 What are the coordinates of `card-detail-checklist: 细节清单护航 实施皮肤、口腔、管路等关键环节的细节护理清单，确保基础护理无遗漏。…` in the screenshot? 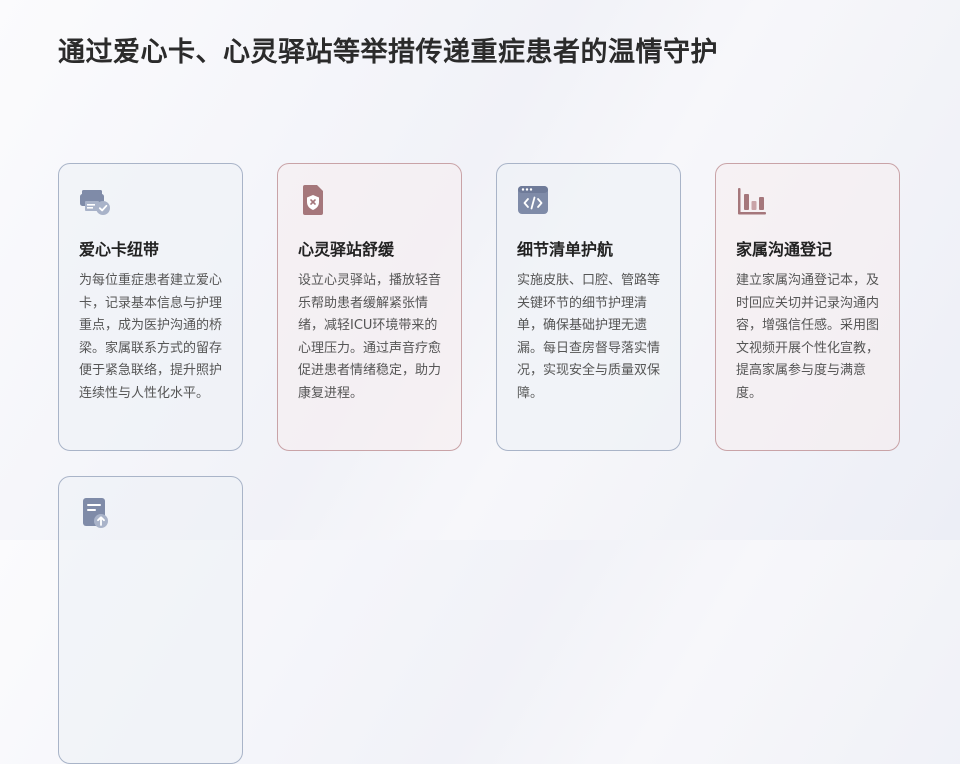 It's located at (588, 307).